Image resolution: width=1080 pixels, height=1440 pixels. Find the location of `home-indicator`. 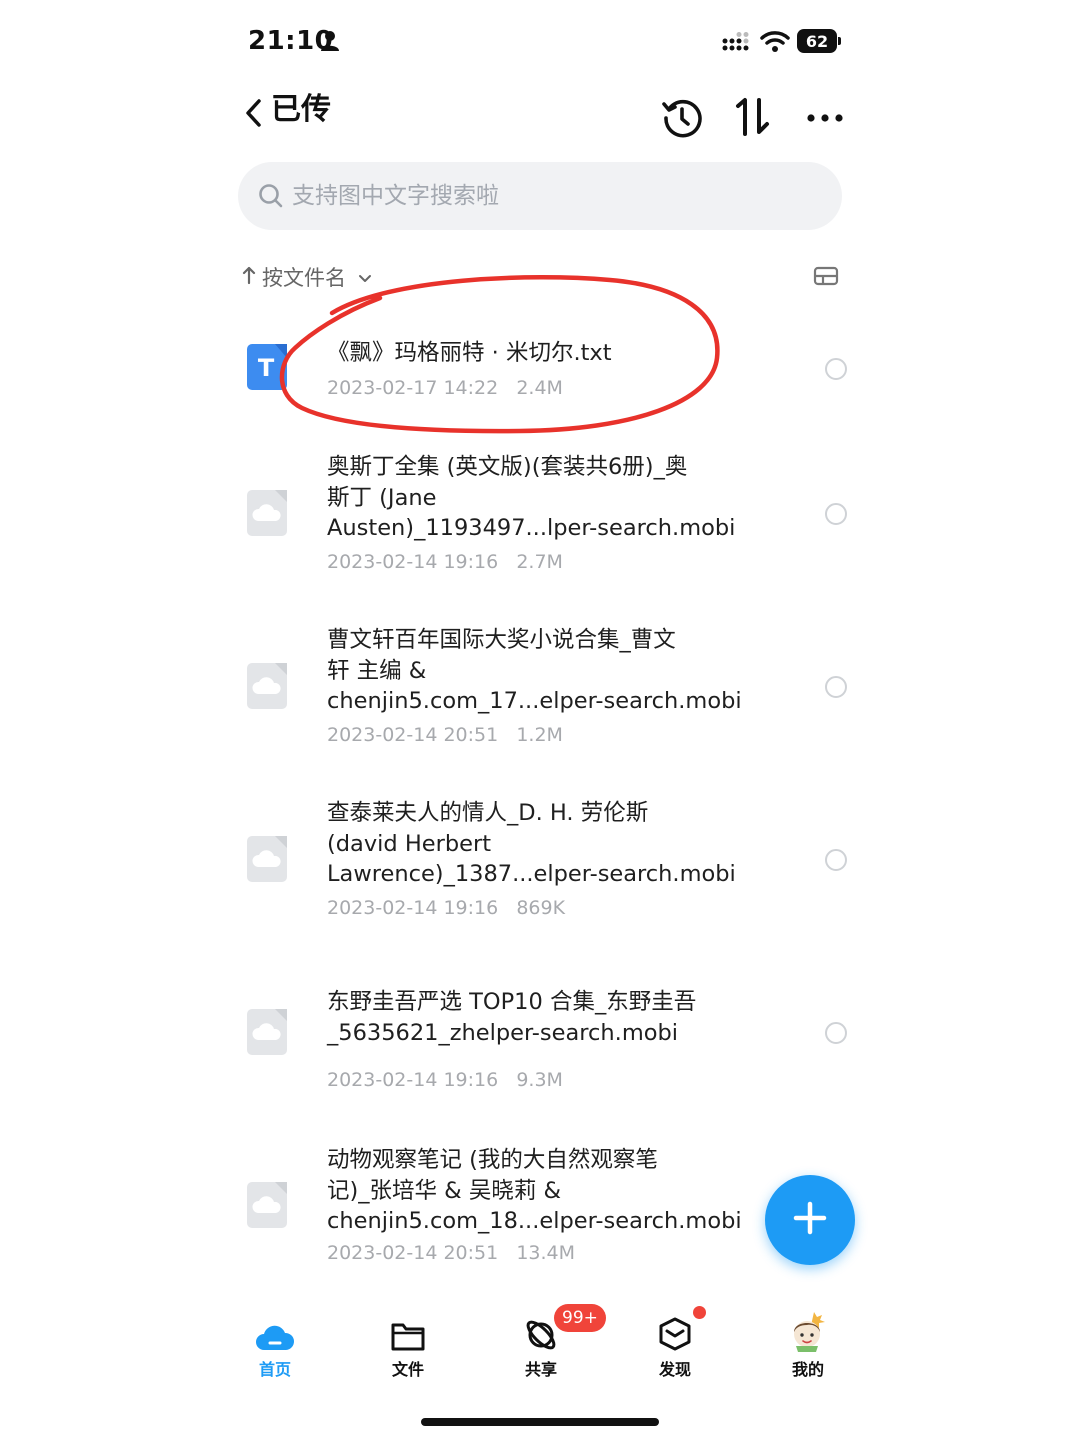

home-indicator is located at coordinates (540, 1422).